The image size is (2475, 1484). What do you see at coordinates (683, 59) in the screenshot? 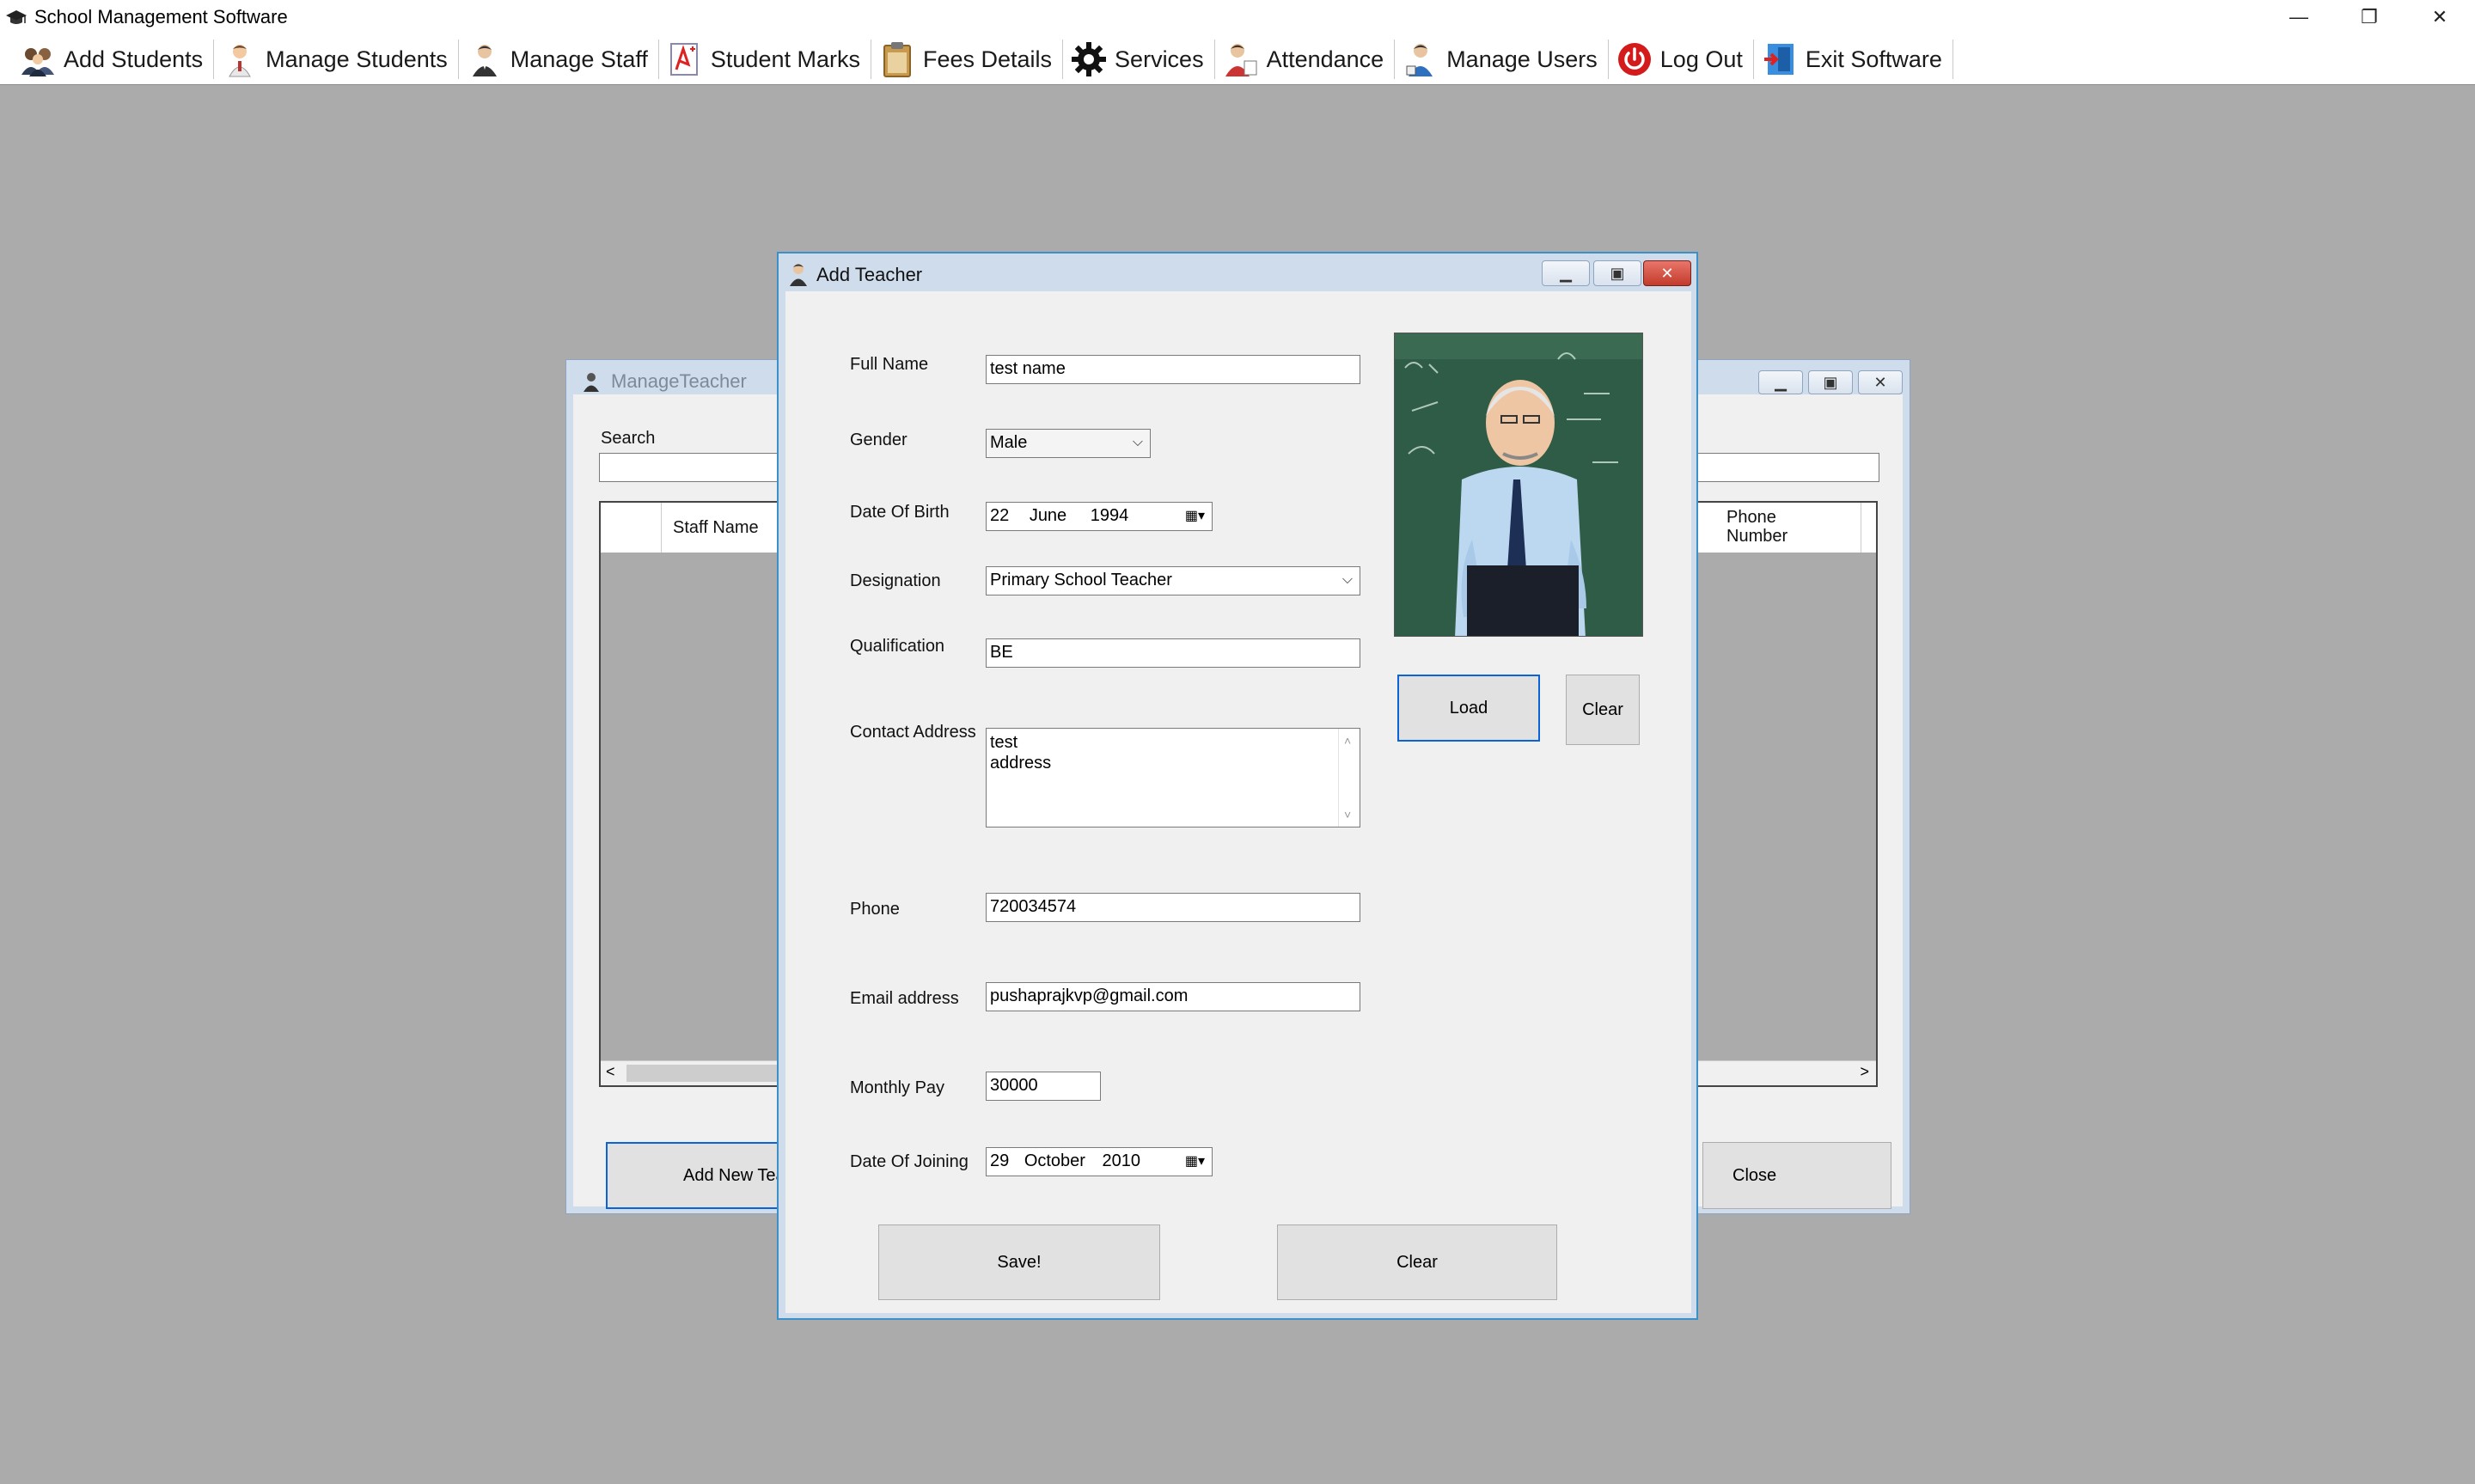
I see `marks-sheet-icon` at bounding box center [683, 59].